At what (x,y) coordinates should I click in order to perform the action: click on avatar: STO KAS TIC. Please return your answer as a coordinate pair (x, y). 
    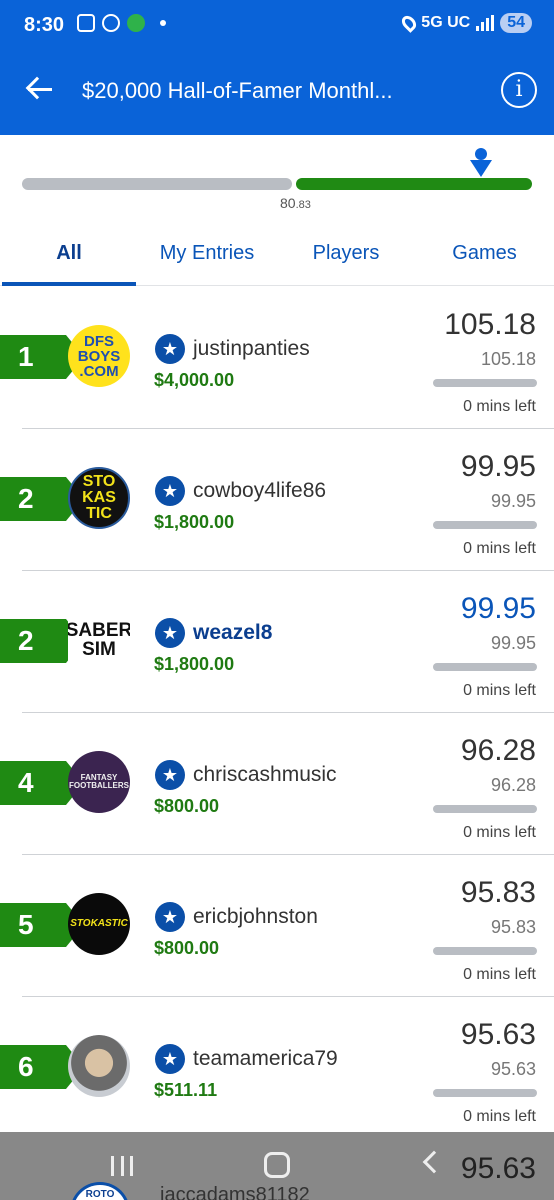
    Looking at the image, I should click on (99, 498).